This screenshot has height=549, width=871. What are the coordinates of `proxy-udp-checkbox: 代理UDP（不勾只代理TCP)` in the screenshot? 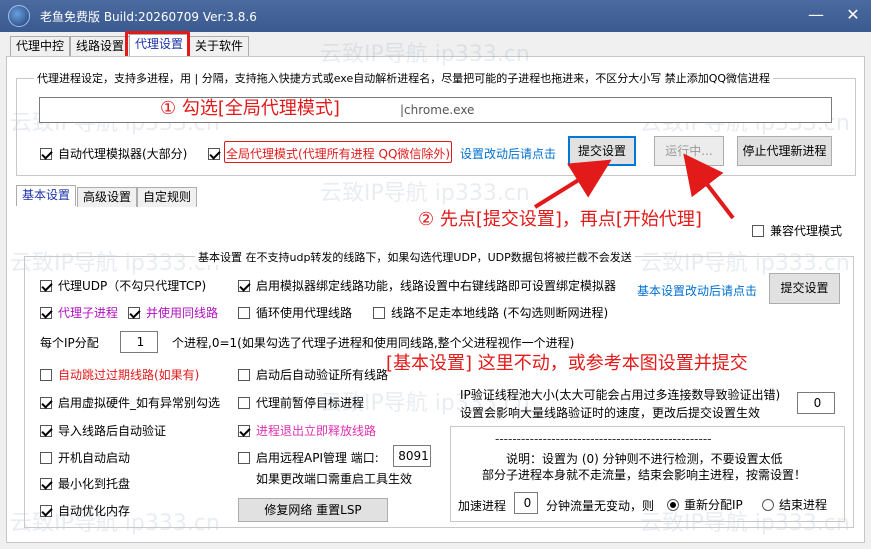 It's located at (123, 285).